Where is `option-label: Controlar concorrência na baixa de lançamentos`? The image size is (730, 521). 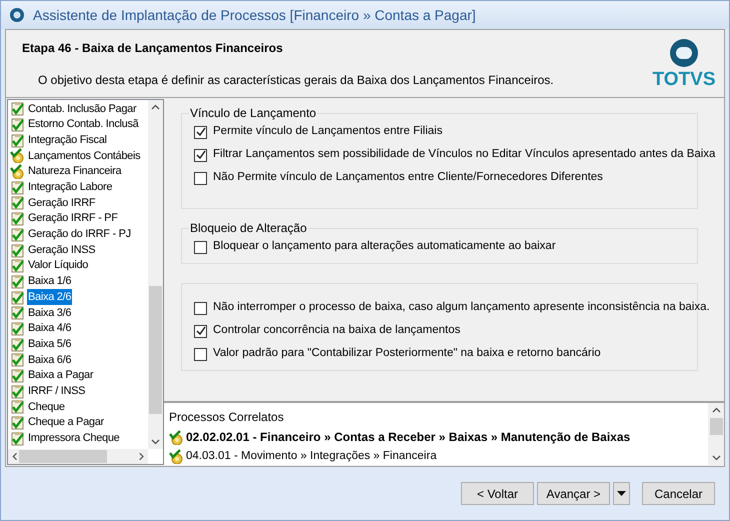 option-label: Controlar concorrência na baixa de lançamentos is located at coordinates (336, 330).